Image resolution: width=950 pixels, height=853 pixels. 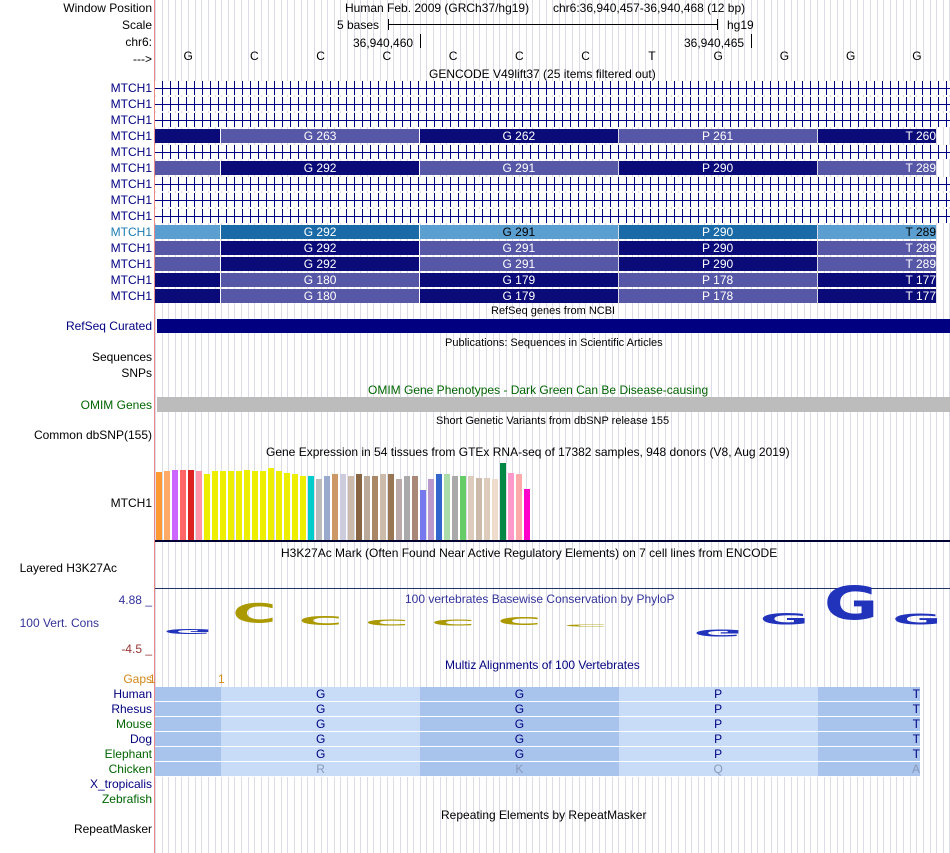 What do you see at coordinates (717, 136) in the screenshot?
I see `codon-block: P 261` at bounding box center [717, 136].